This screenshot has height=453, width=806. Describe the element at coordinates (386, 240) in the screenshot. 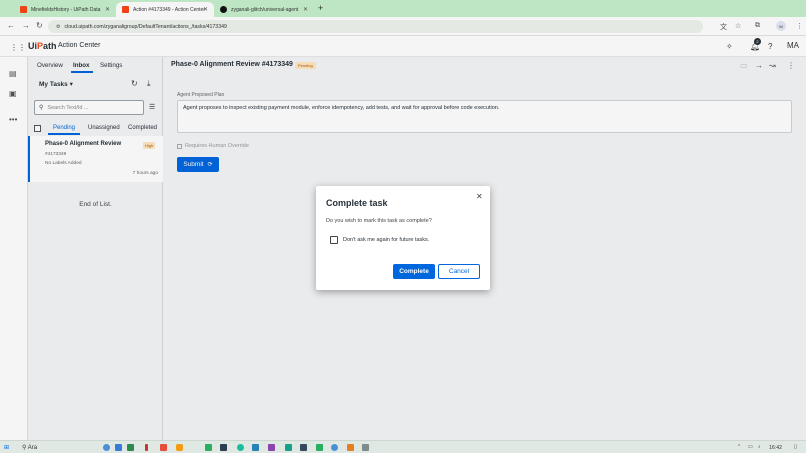

I see `dont-ask-again-label: Don't ask me again for future tasks.` at that location.